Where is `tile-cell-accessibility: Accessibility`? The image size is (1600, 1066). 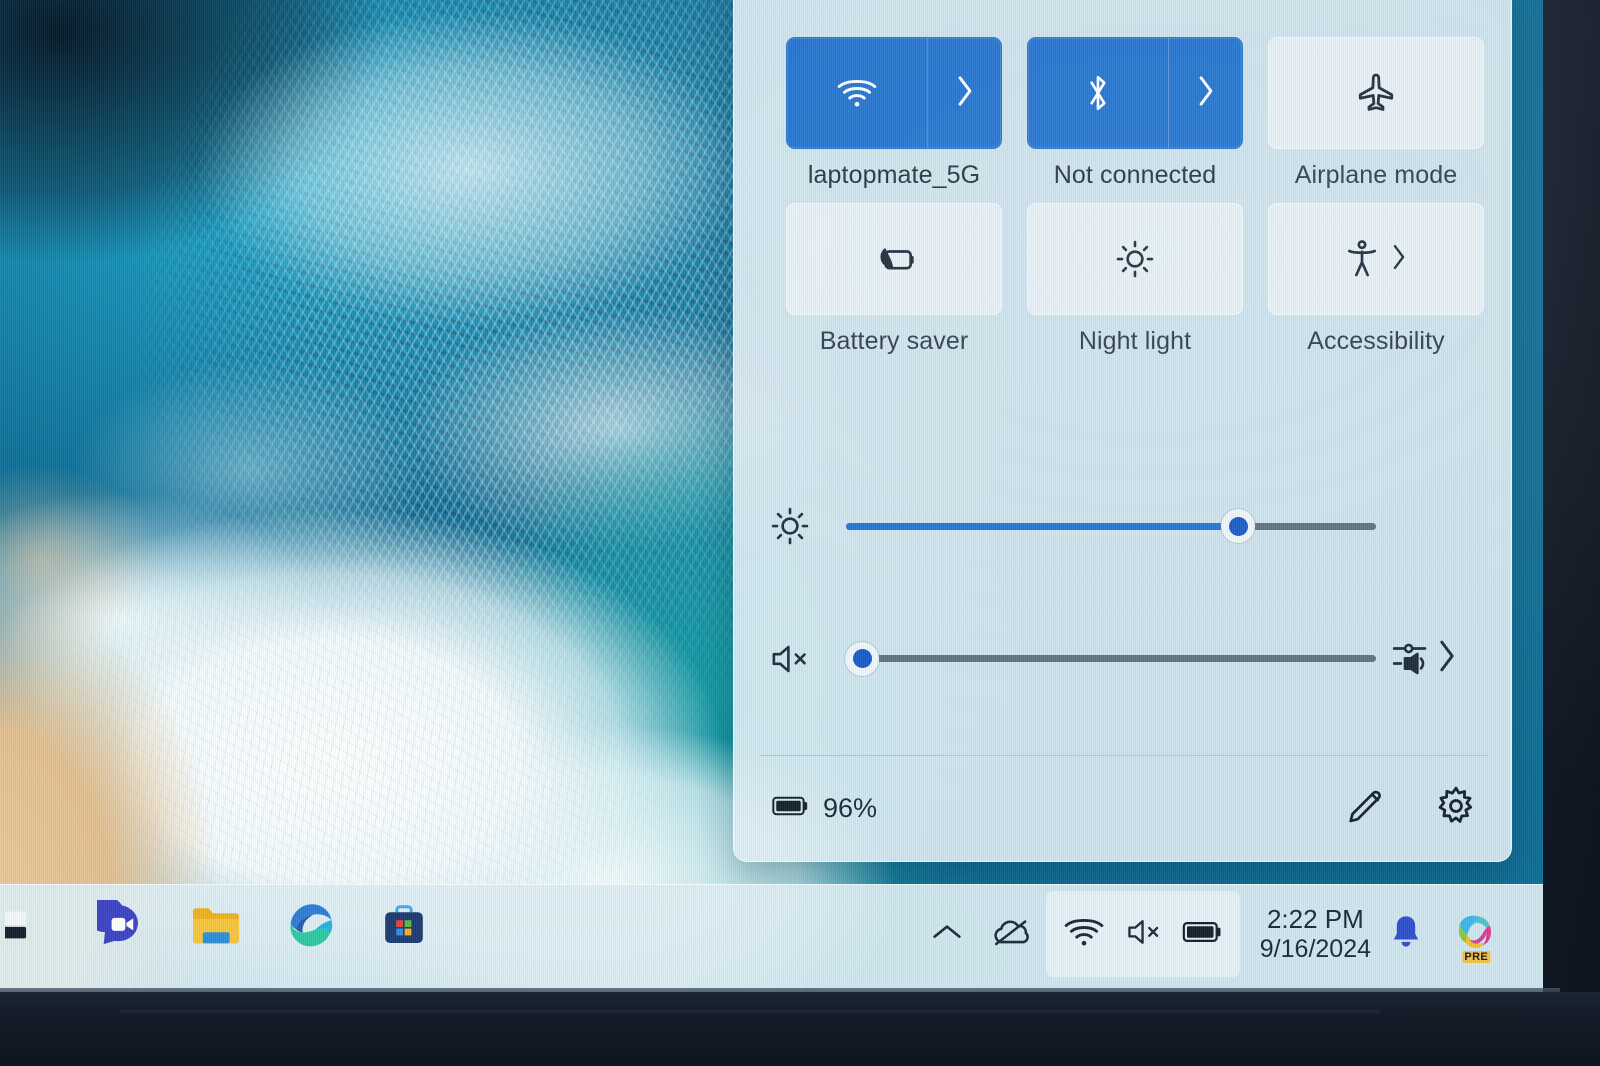 tile-cell-accessibility: Accessibility is located at coordinates (1376, 279).